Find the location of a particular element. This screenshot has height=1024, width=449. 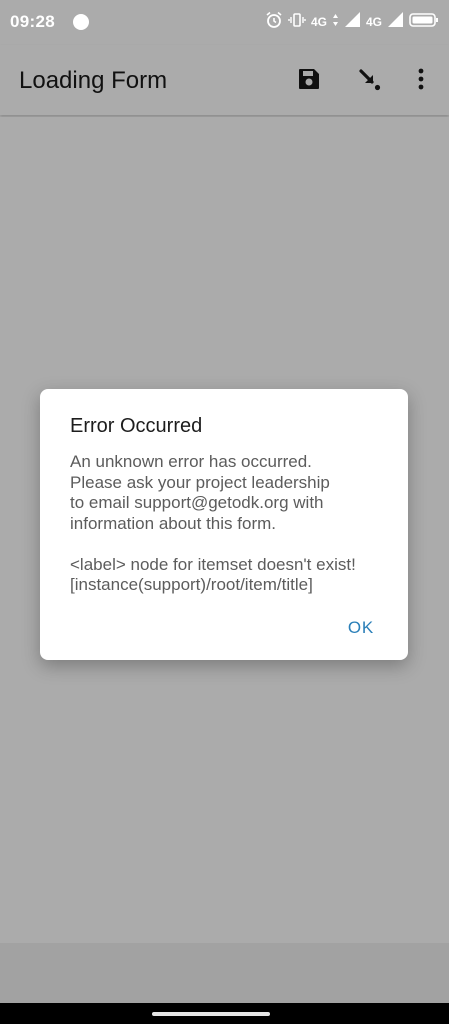

status-bar: 09:28 4G 4G is located at coordinates (224, 22).